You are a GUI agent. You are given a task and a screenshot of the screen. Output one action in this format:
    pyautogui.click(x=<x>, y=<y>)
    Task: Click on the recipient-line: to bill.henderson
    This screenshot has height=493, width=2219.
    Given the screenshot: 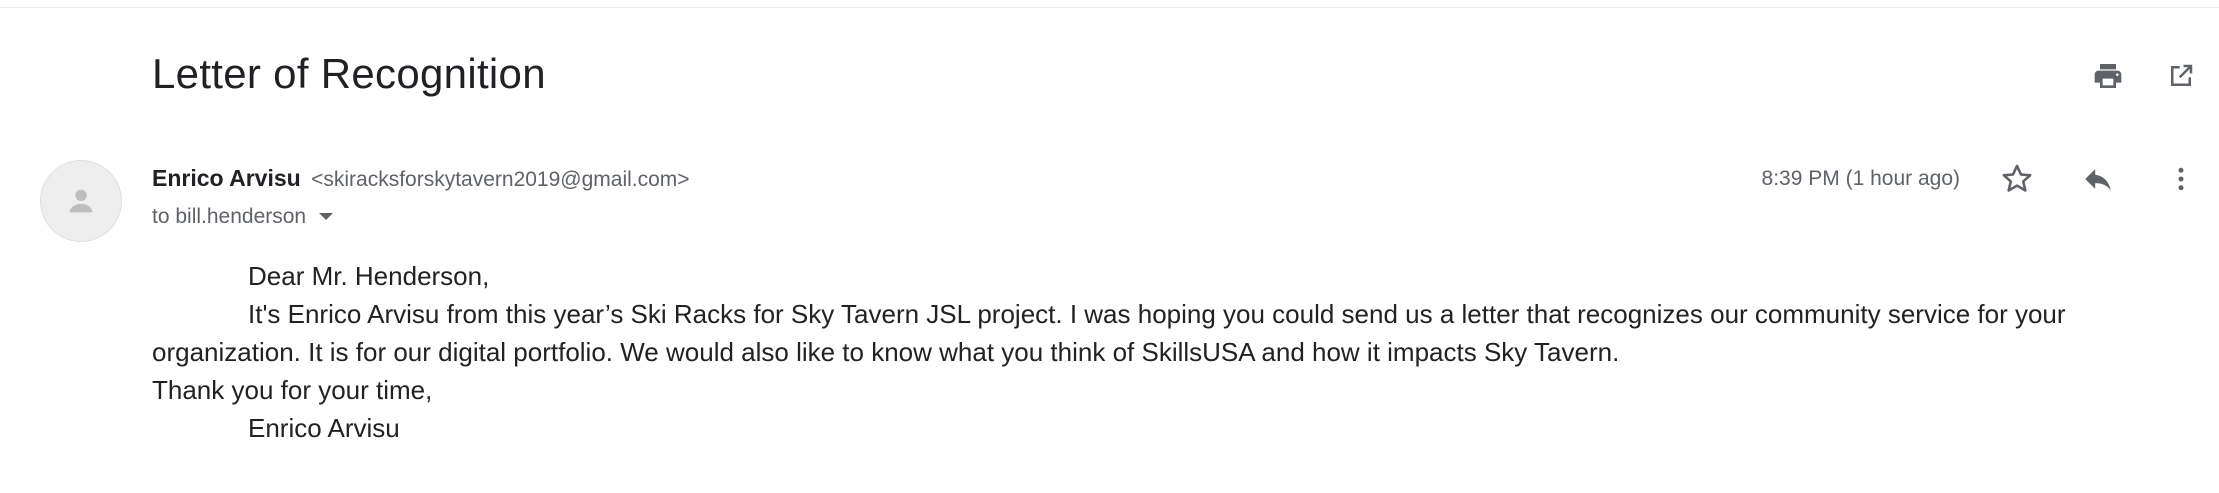 What is the action you would take?
    pyautogui.click(x=243, y=217)
    